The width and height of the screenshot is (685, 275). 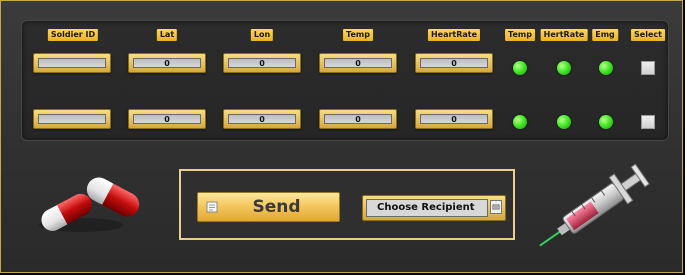 What do you see at coordinates (648, 35) in the screenshot?
I see `header-select: Select` at bounding box center [648, 35].